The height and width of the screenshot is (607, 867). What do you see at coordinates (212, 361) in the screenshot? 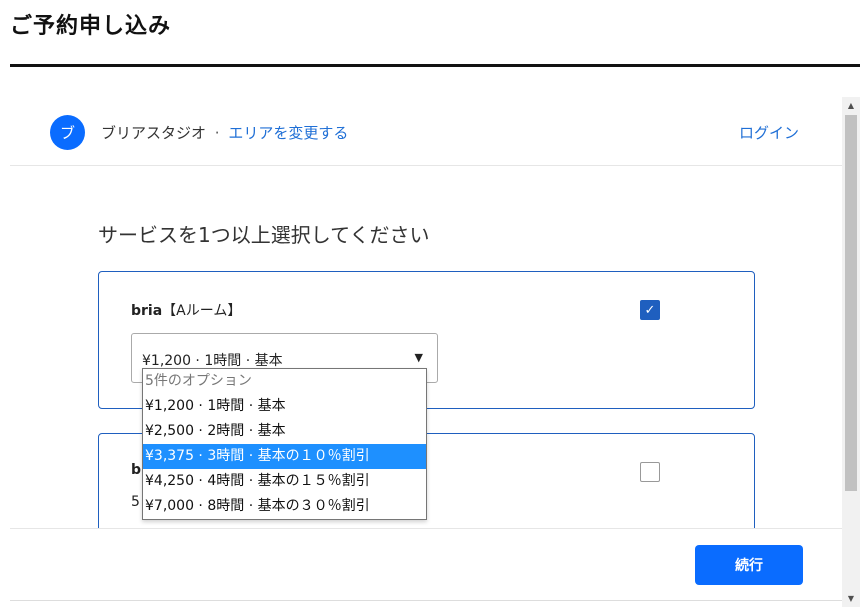
I see `plan-select-value: ¥1,200 · 1時間 · 基本` at bounding box center [212, 361].